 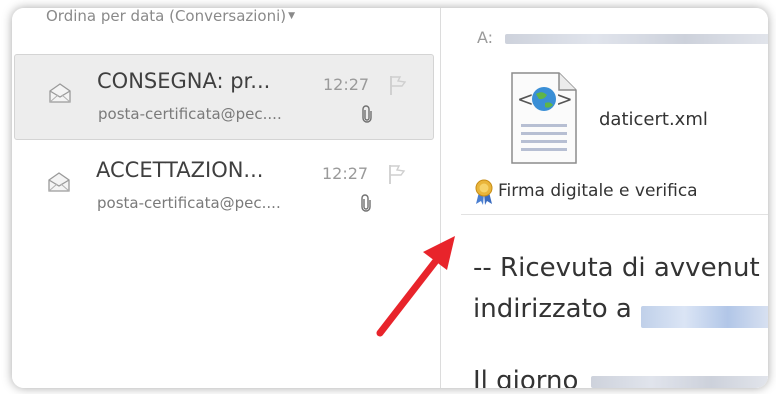 I want to click on redacted-address, so click(x=704, y=317).